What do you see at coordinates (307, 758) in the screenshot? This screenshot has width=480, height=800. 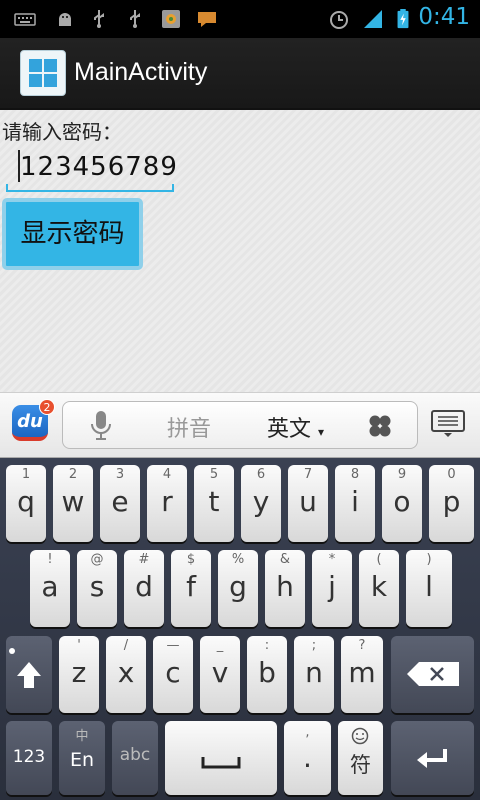 I see `period-key: , .` at bounding box center [307, 758].